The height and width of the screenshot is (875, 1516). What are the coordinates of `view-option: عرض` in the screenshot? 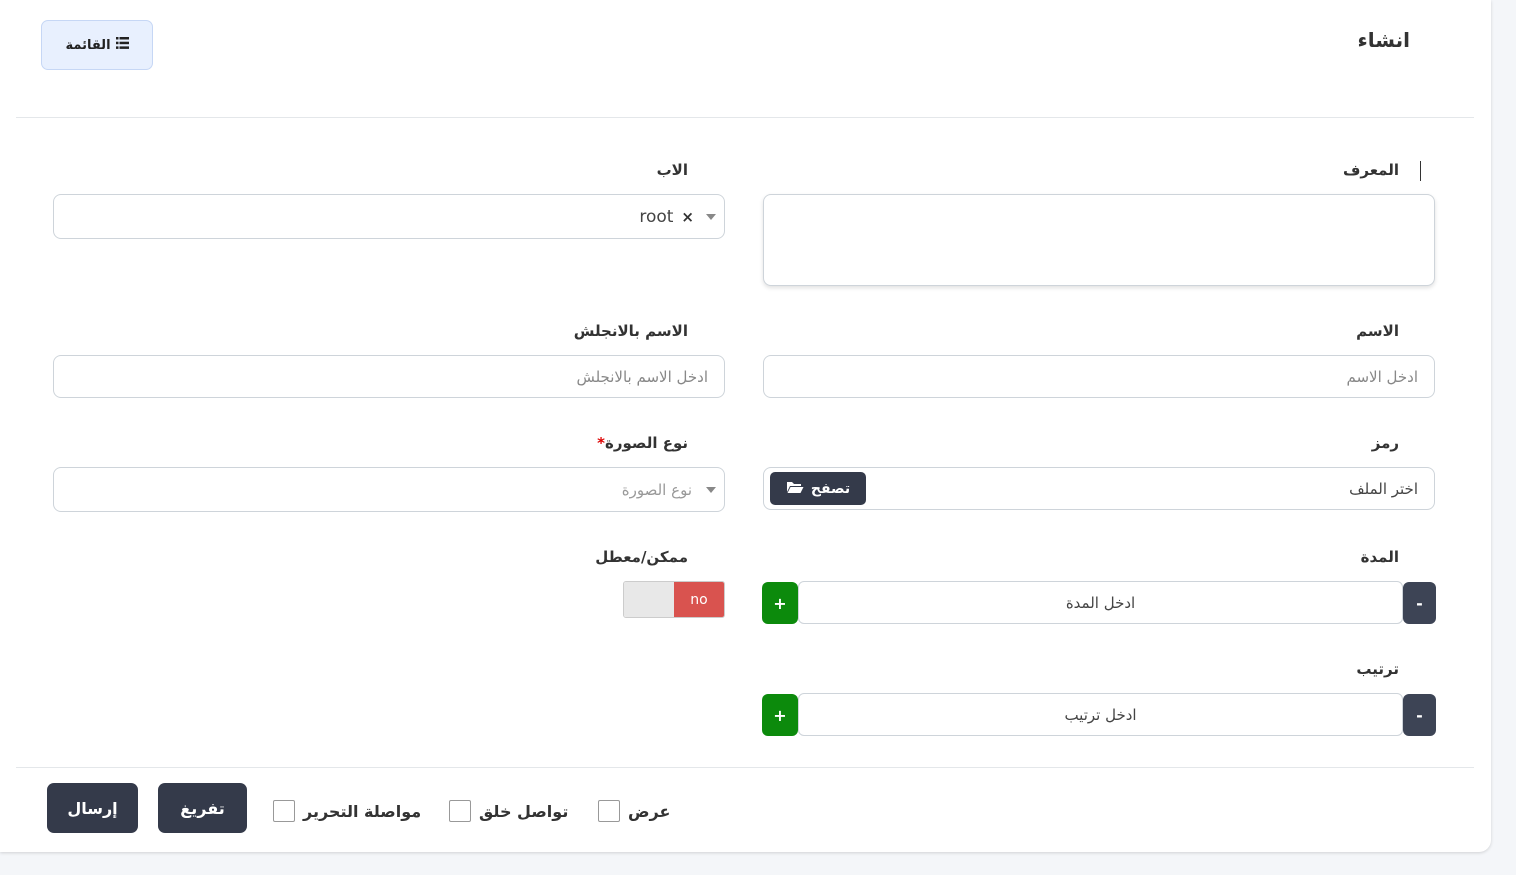 It's located at (634, 811).